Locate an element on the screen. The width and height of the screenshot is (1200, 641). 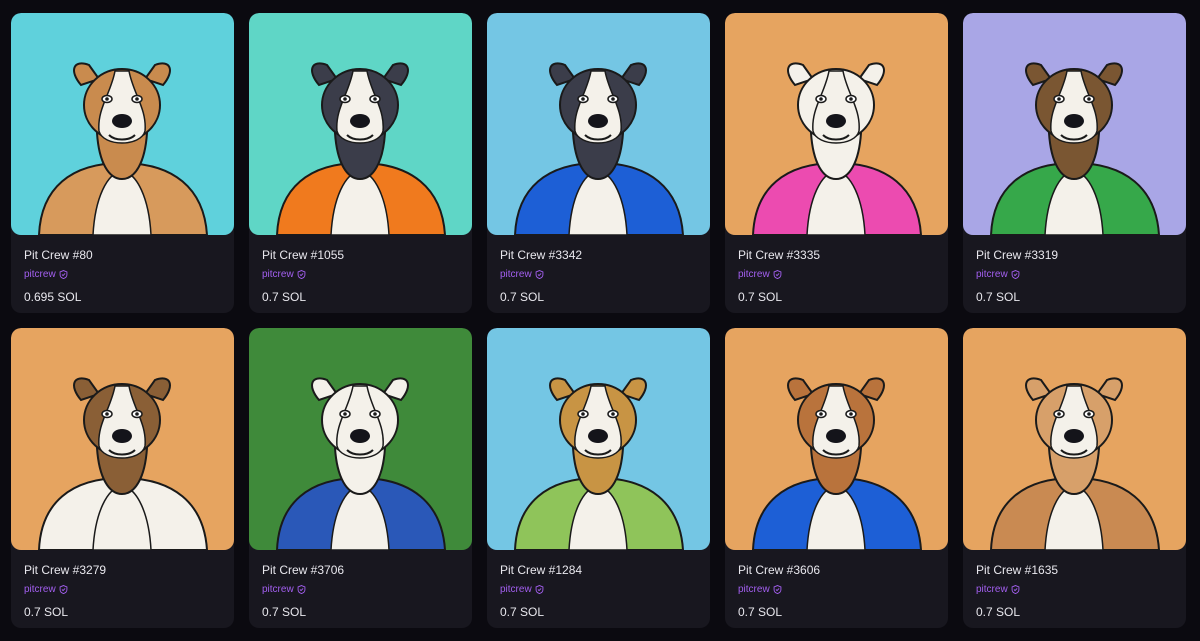
nft-card: Pit Crew #80 pitcrew 0.695 SOL is located at coordinates (122, 163).